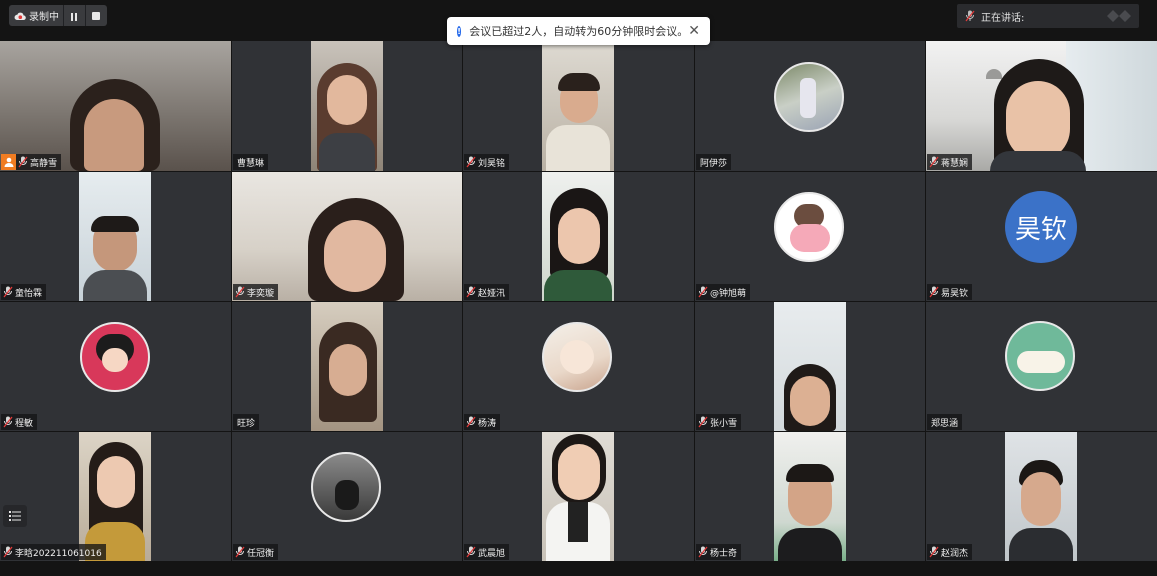 The height and width of the screenshot is (576, 1157). Describe the element at coordinates (1119, 16) in the screenshot. I see `speaker-avatar-icon` at that location.